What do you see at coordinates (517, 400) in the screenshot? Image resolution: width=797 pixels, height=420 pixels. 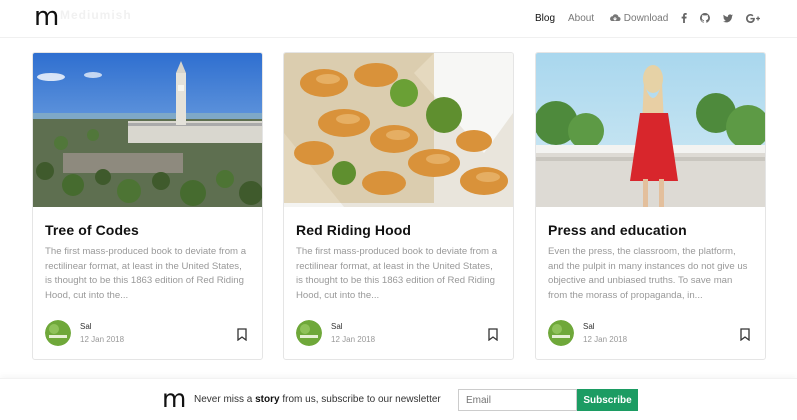 I see `email-field` at bounding box center [517, 400].